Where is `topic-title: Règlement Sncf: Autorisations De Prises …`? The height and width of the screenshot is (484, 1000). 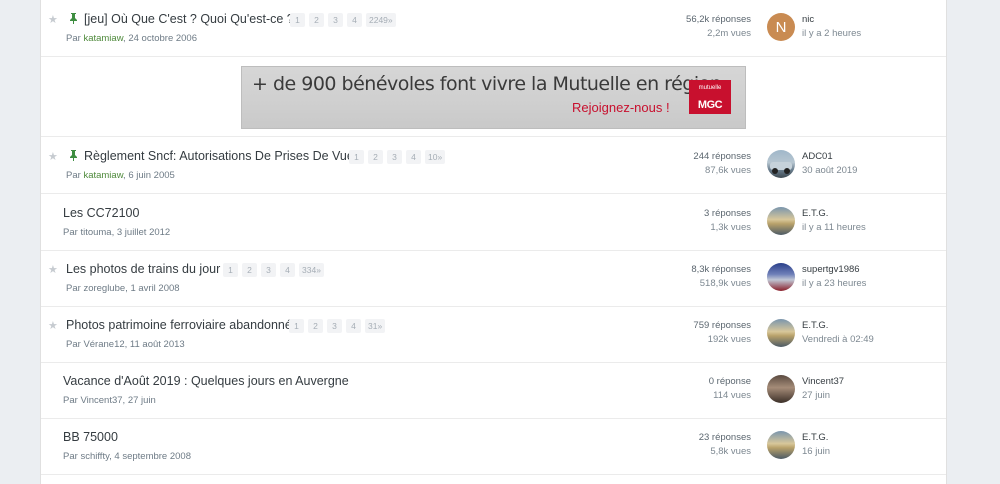
topic-title: Règlement Sncf: Autorisations De Prises … is located at coordinates (222, 156).